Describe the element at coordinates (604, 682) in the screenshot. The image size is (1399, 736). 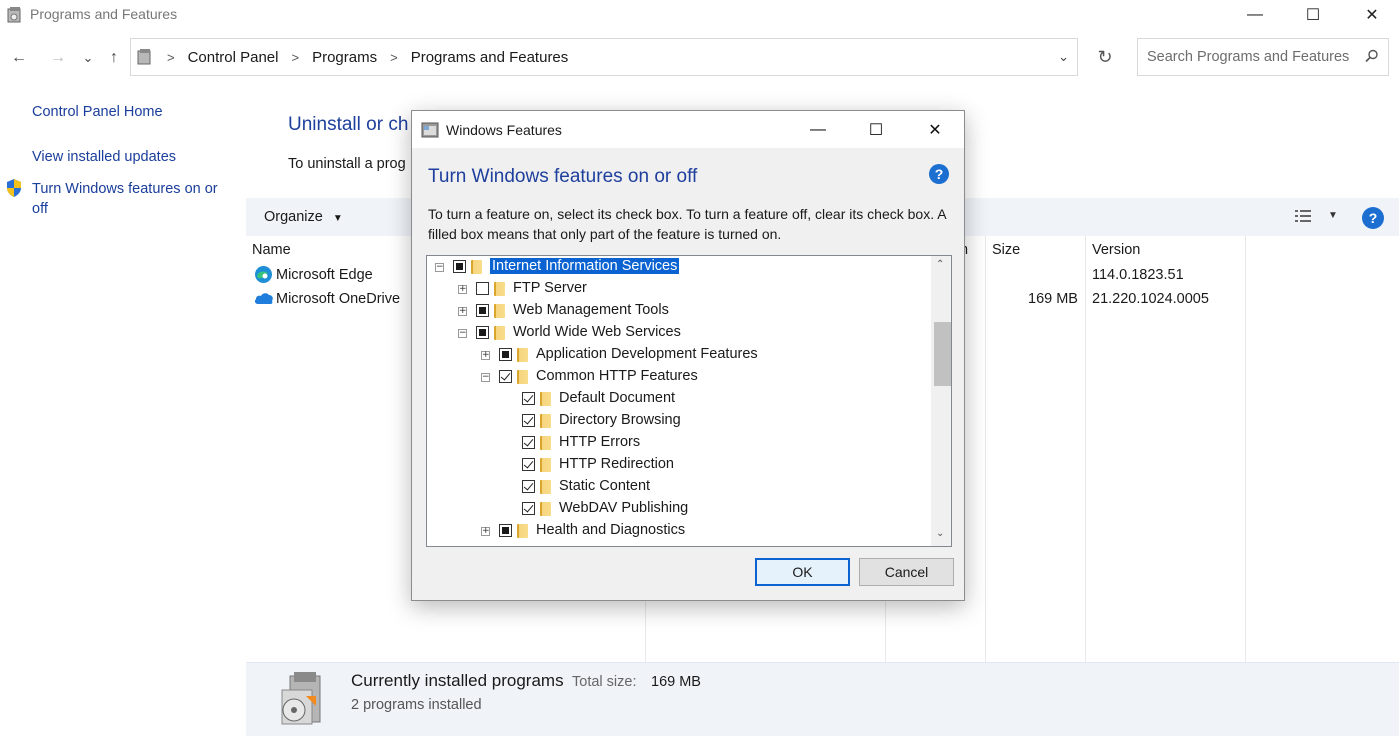
I see `total-size-label: Total size:` at that location.